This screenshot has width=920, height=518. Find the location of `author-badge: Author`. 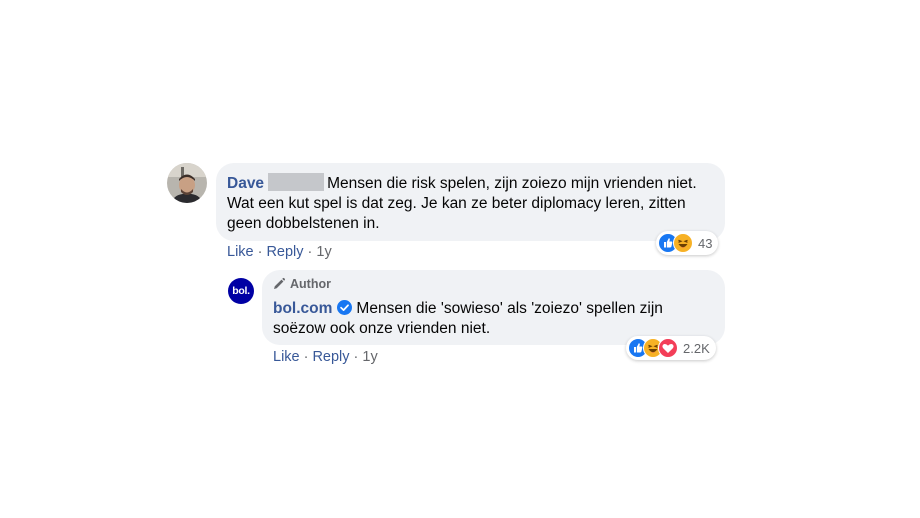

author-badge: Author is located at coordinates (301, 284).